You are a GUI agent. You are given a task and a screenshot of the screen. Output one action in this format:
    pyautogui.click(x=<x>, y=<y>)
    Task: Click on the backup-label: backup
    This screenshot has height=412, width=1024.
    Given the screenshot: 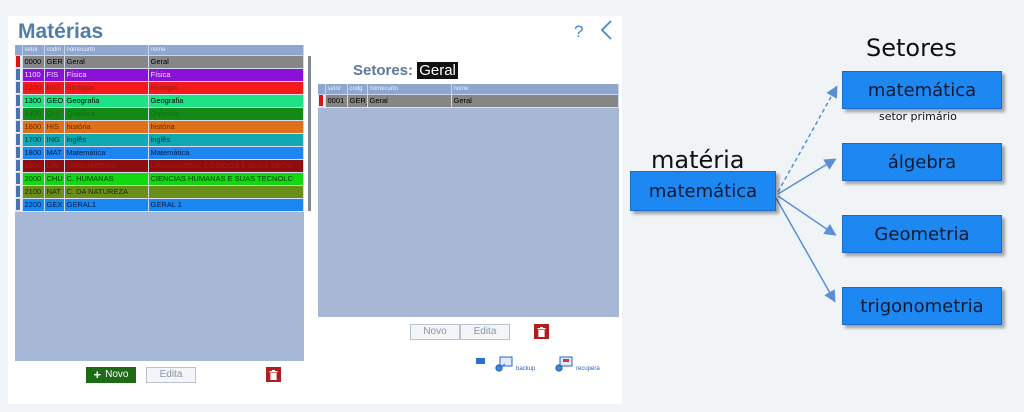 What is the action you would take?
    pyautogui.click(x=526, y=369)
    